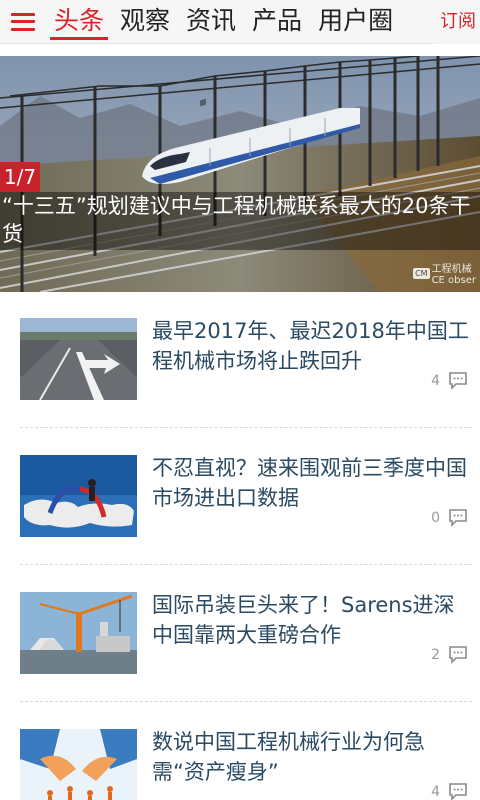 This screenshot has height=800, width=480. What do you see at coordinates (288, 757) in the screenshot?
I see `article-title: 数说中国工程机械行业为何急需“资产瘦身”` at bounding box center [288, 757].